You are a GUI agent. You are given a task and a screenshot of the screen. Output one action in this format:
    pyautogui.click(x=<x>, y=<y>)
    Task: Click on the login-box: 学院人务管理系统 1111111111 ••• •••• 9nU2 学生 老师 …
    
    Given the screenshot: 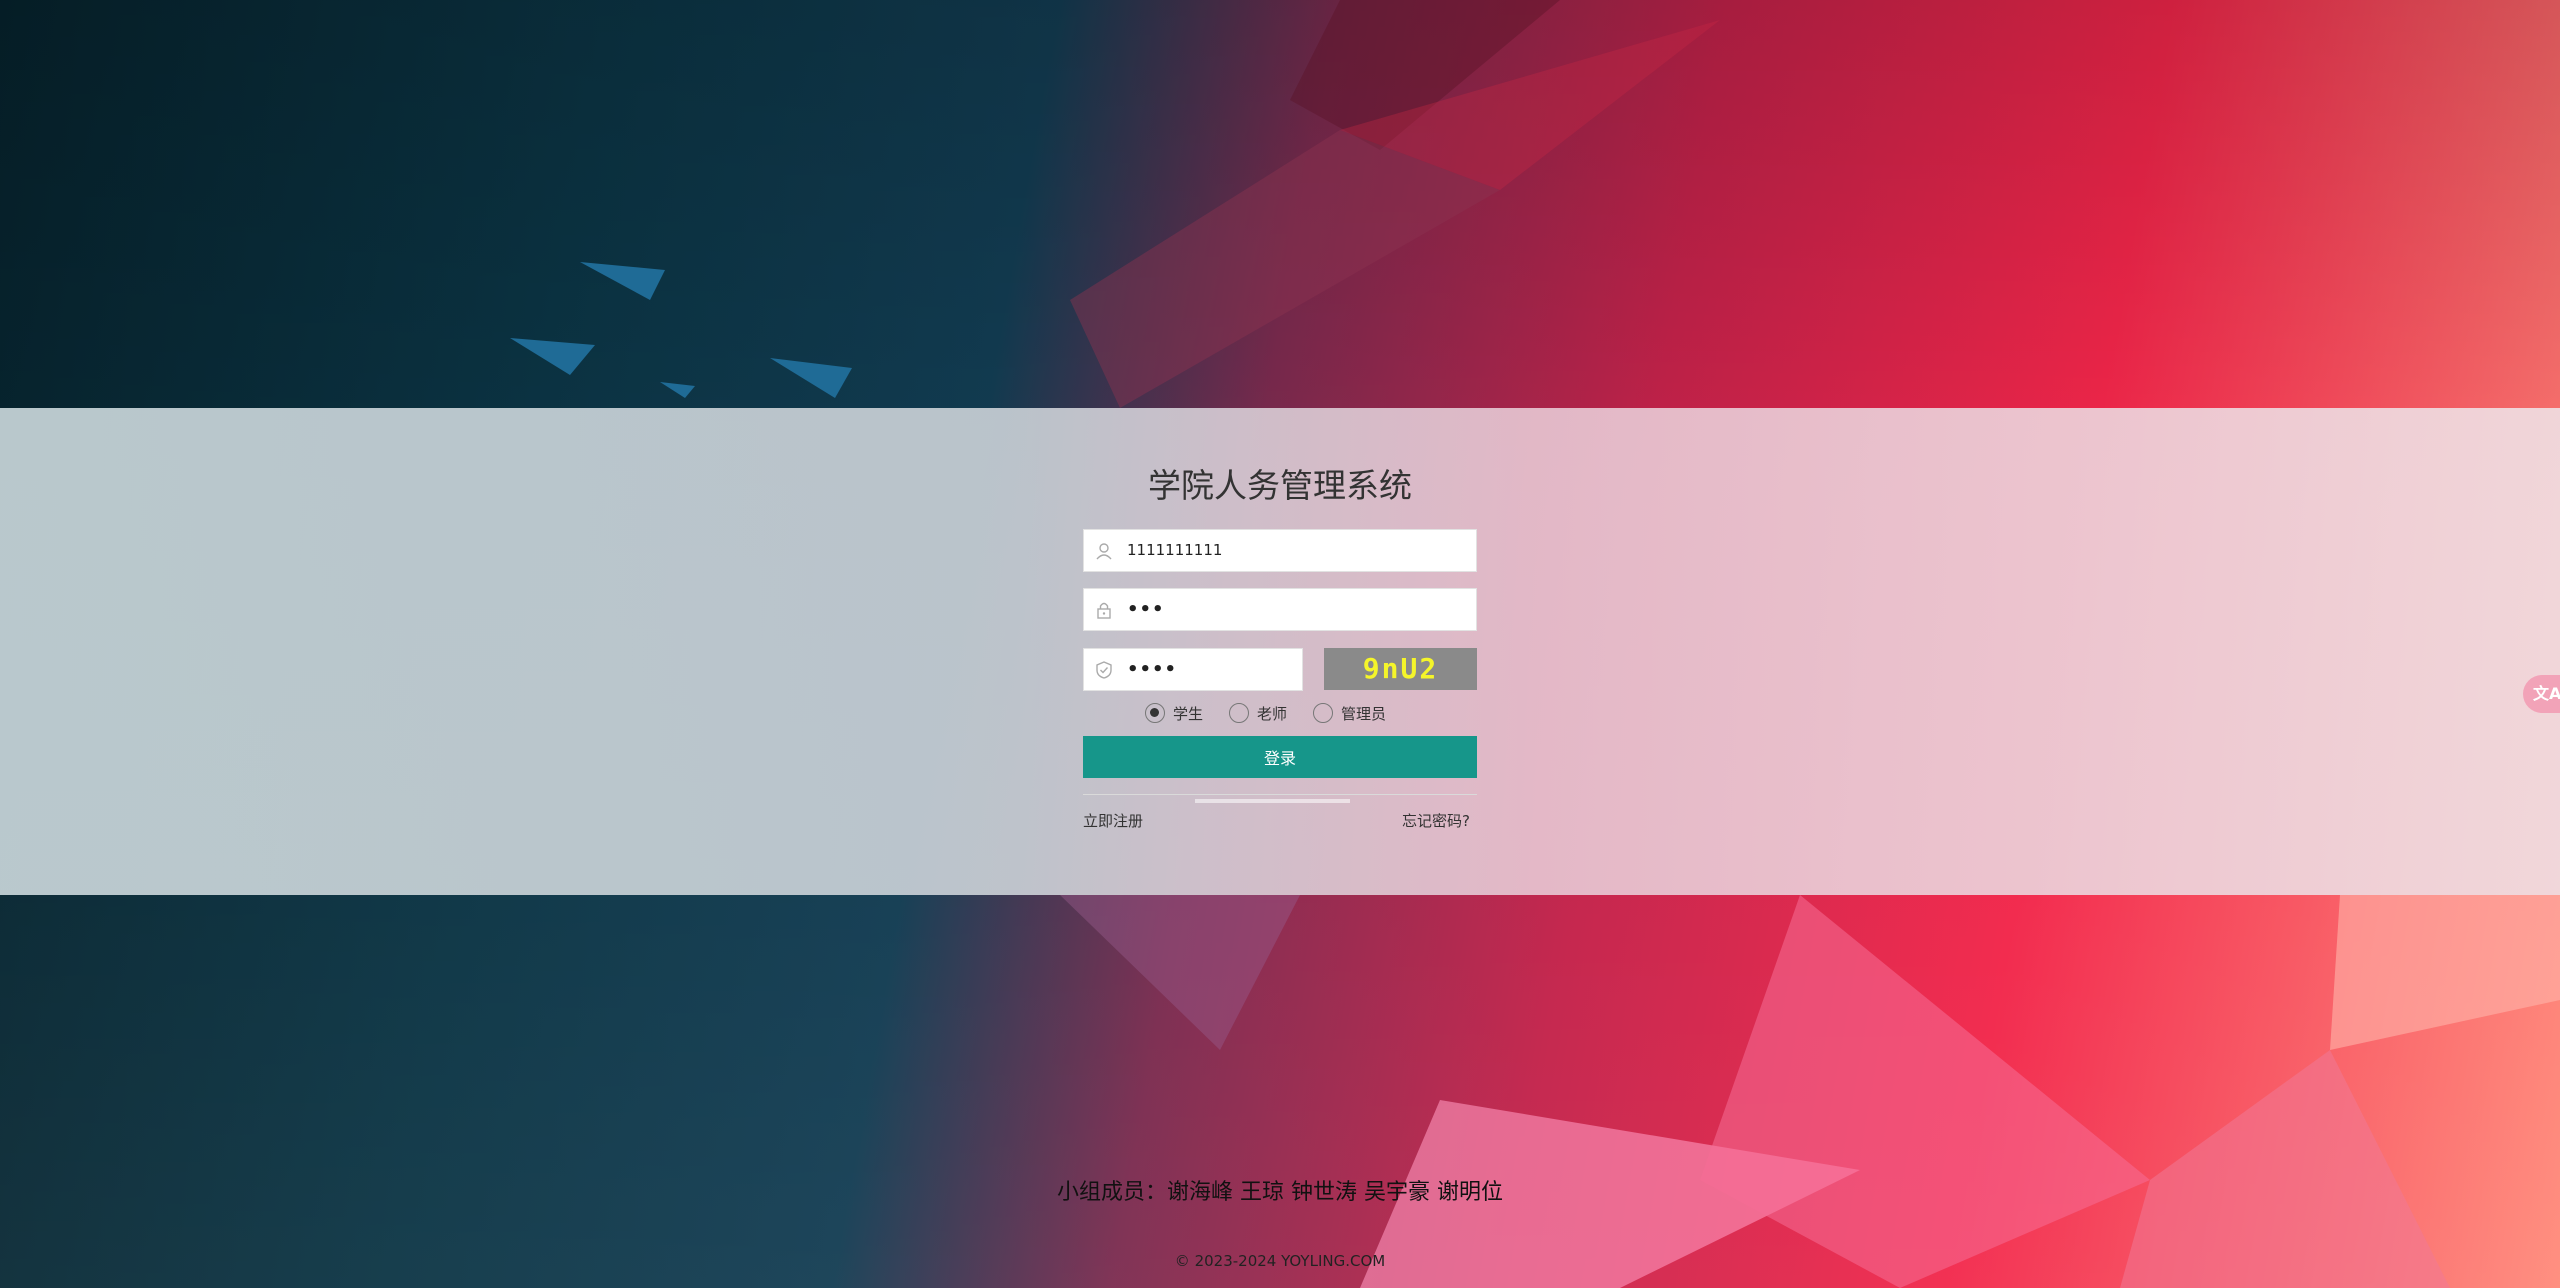 What is the action you would take?
    pyautogui.click(x=1280, y=645)
    